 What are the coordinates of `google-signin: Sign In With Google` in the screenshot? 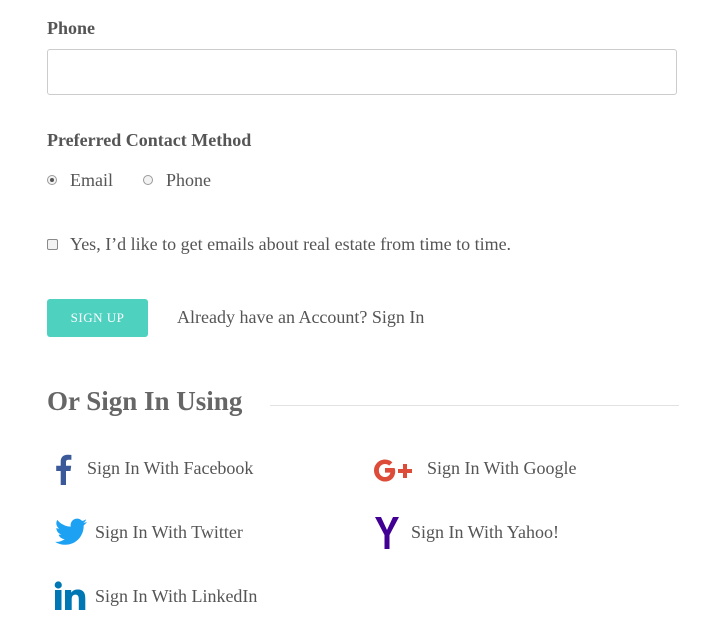 It's located at (500, 469).